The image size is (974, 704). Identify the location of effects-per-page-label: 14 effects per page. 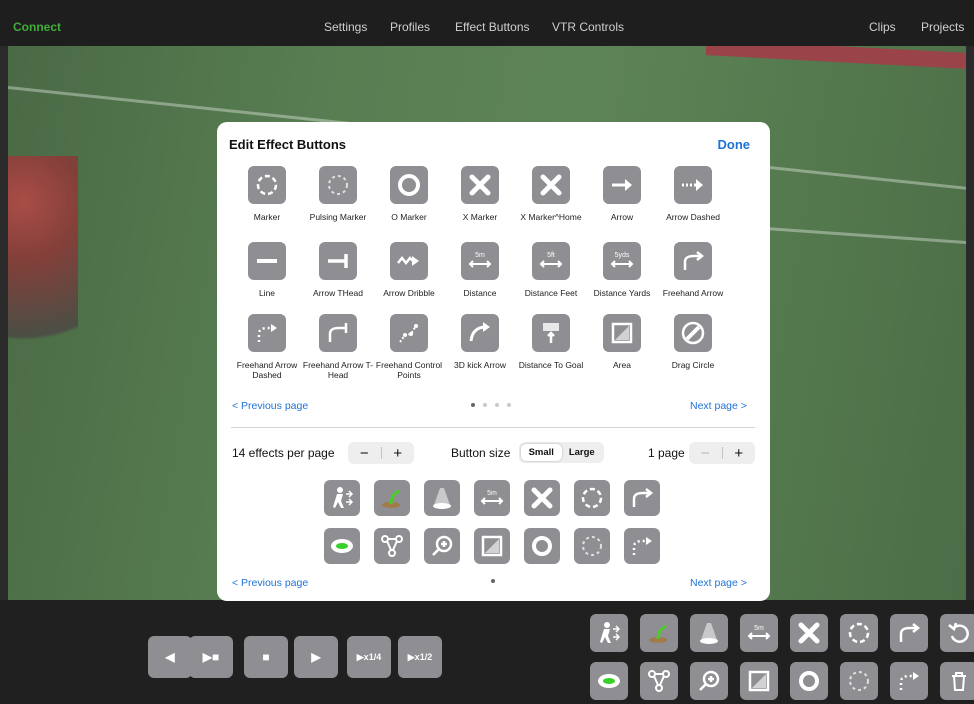
(283, 453).